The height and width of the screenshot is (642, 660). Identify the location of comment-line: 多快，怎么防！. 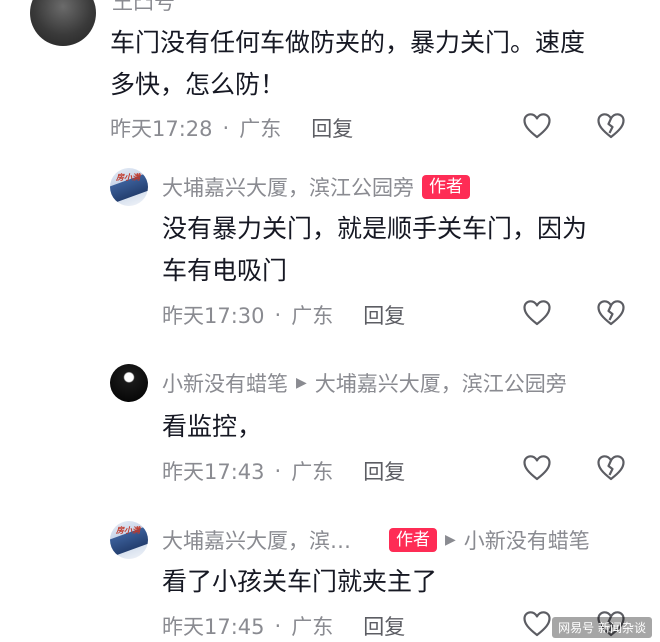
(198, 84).